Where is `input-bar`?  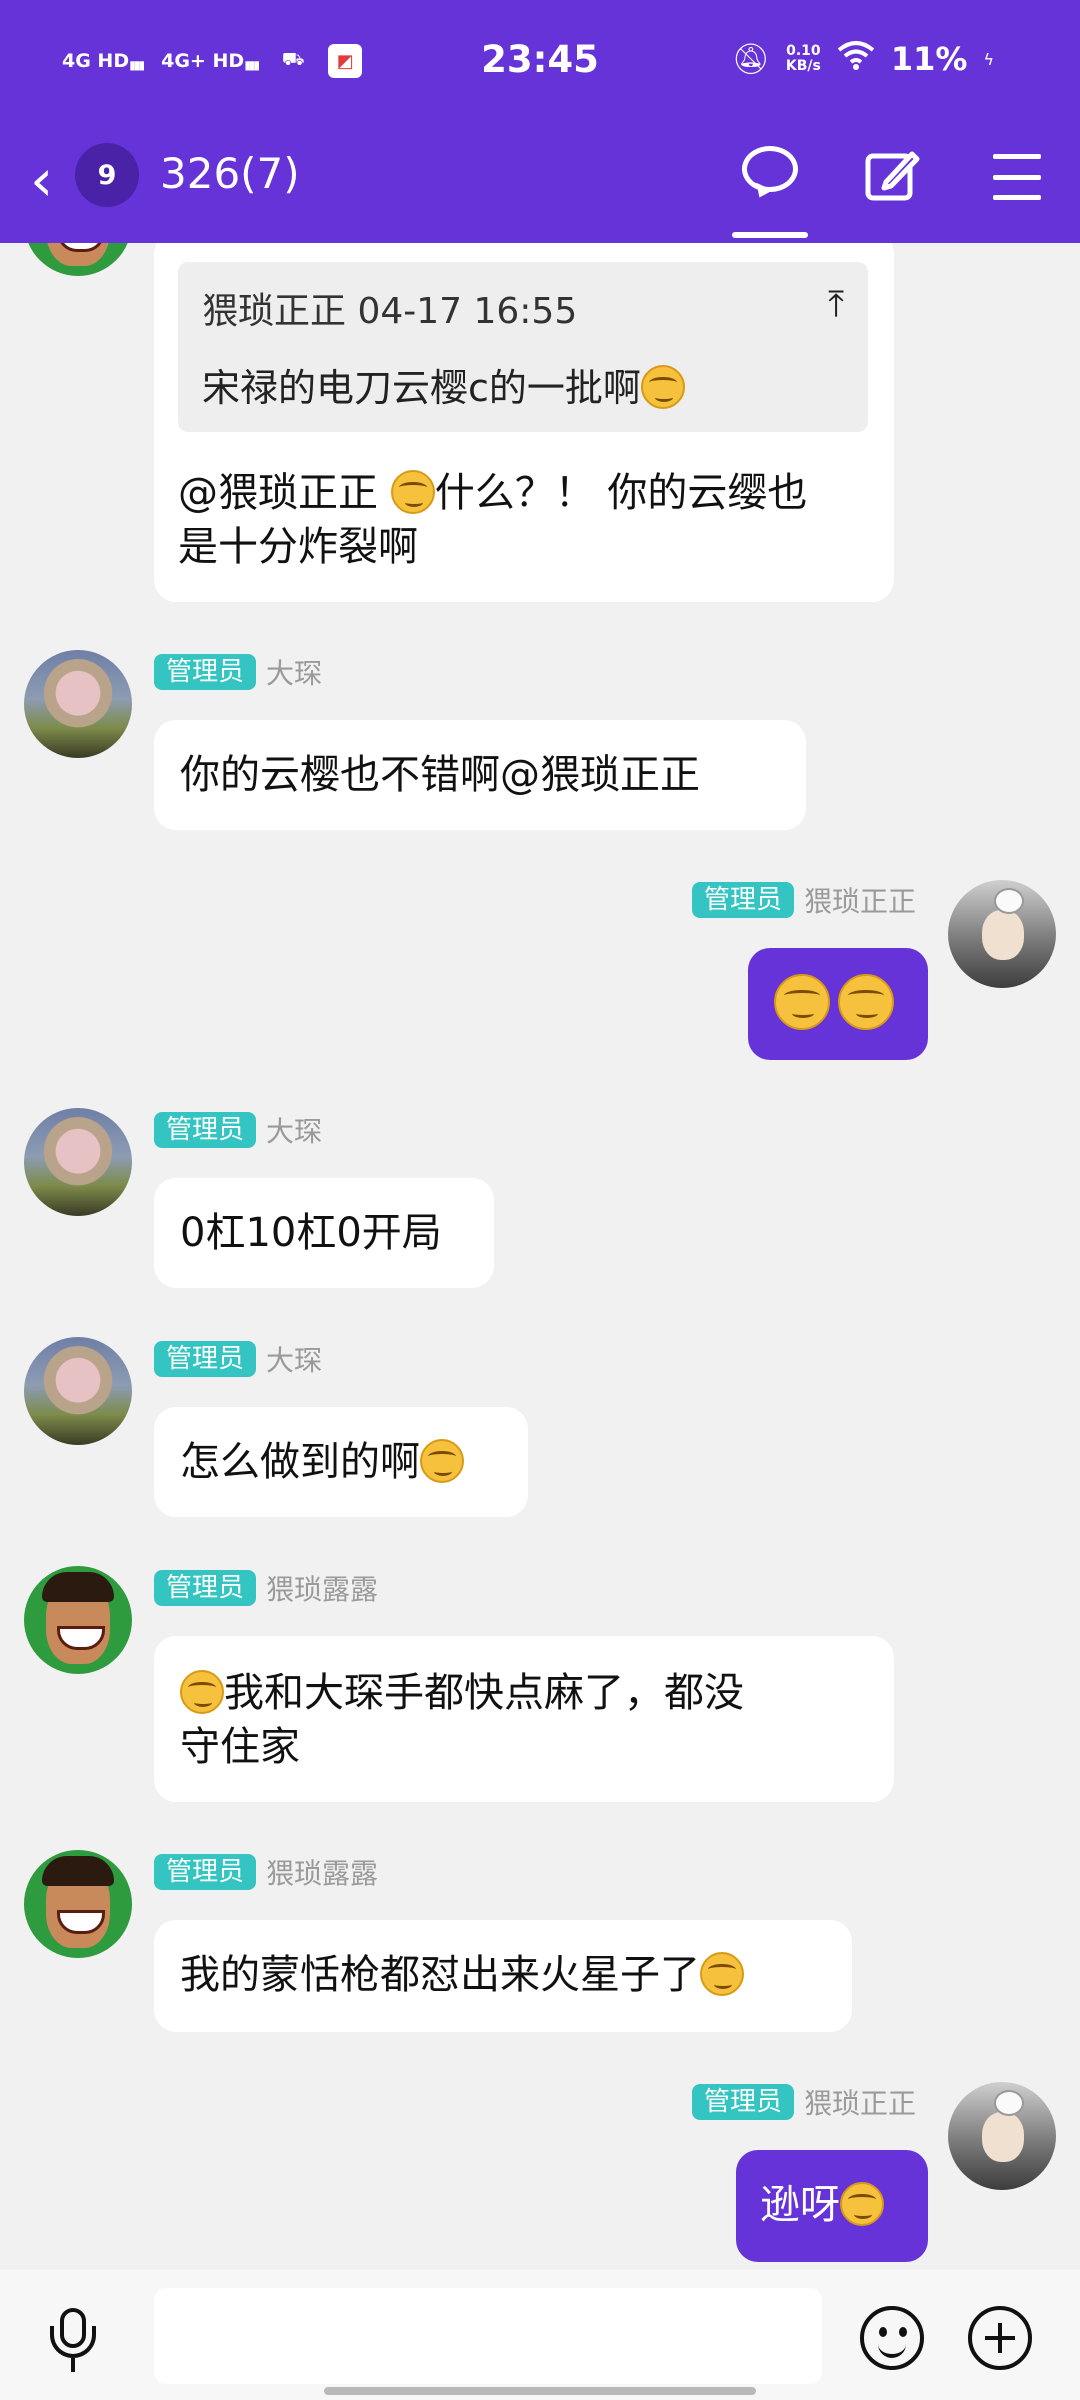
input-bar is located at coordinates (540, 2335).